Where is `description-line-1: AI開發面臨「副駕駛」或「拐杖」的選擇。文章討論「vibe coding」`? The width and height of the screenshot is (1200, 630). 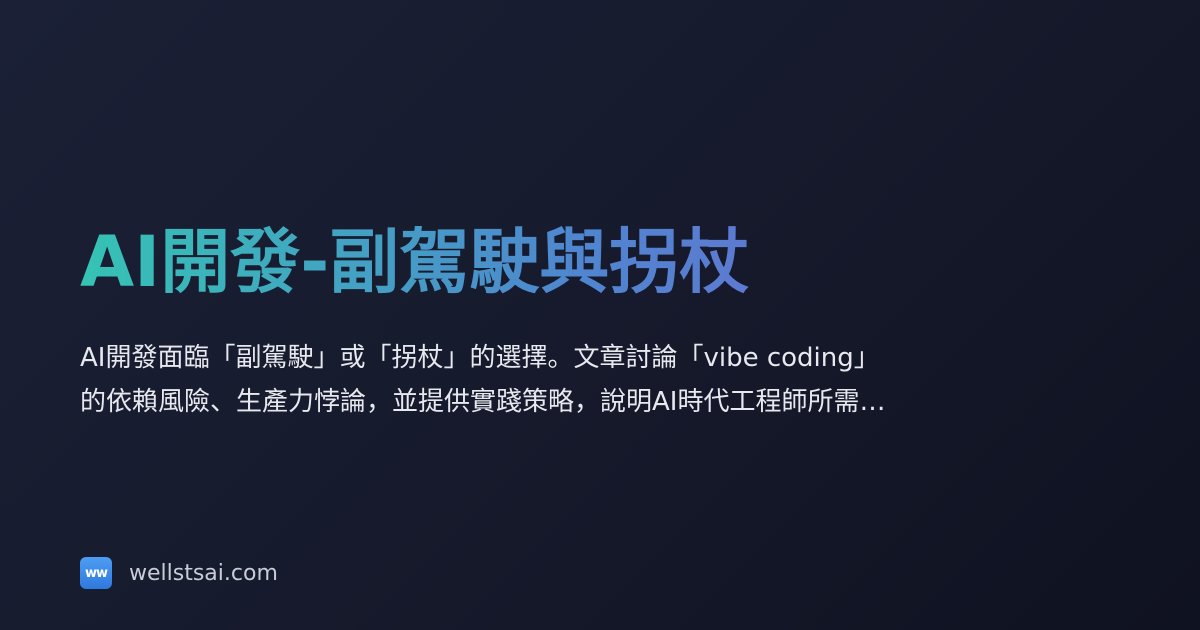 description-line-1: AI開發面臨「副駕駛」或「拐杖」的選擇。文章討論「vibe coding」 is located at coordinates (480, 358).